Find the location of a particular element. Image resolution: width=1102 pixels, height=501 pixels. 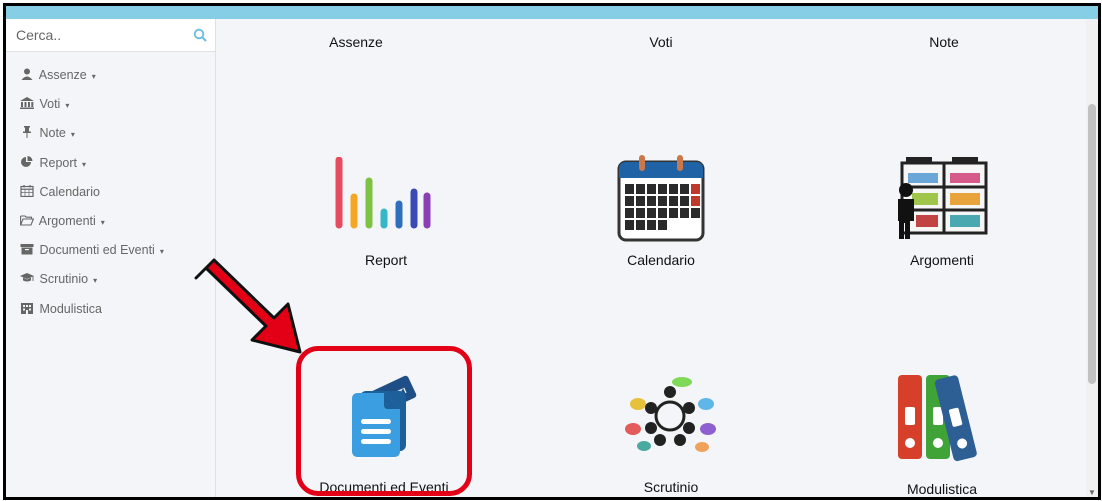

tile-voti: Voti is located at coordinates (661, 42).